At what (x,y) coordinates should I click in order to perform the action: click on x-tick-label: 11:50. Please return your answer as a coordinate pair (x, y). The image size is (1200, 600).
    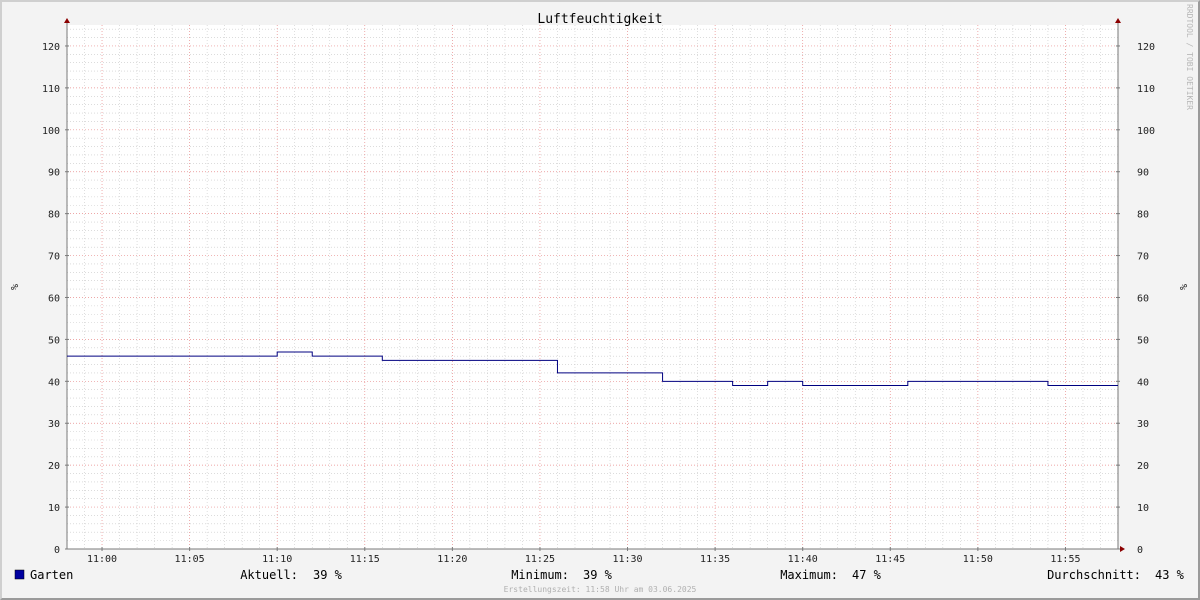
    Looking at the image, I should click on (978, 559).